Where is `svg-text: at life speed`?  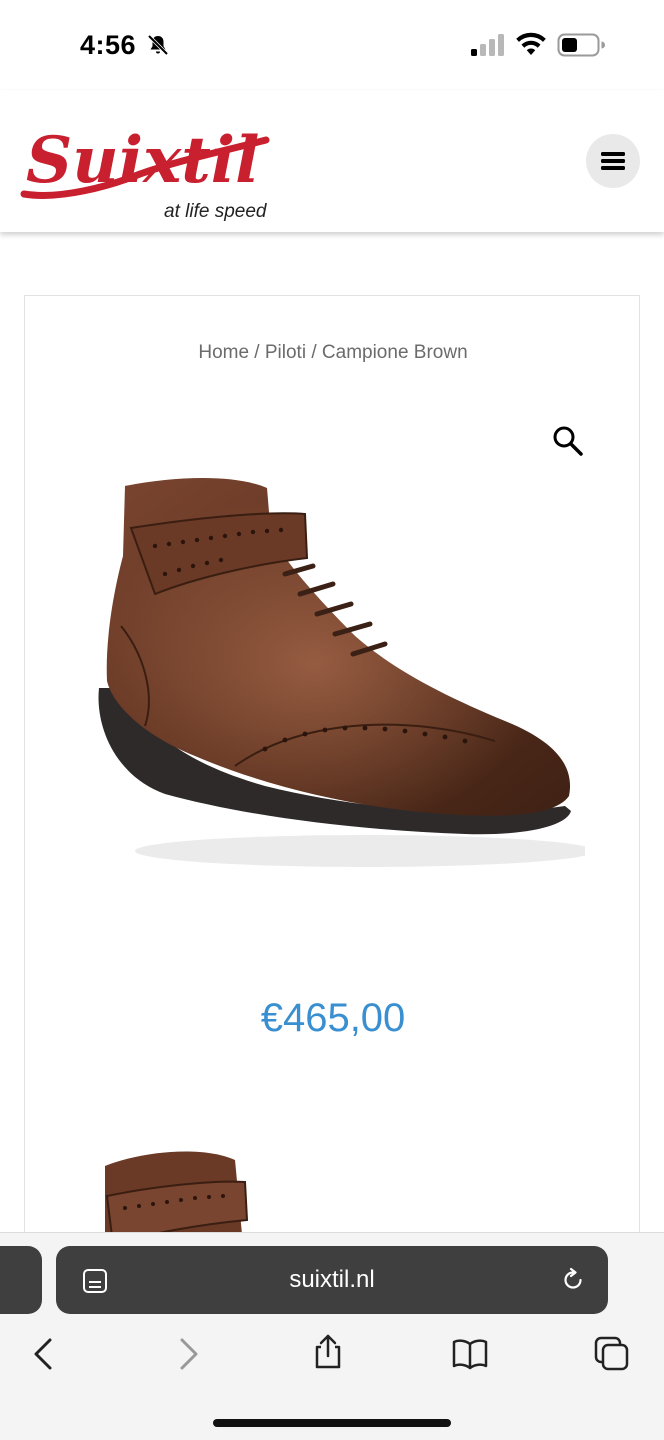
svg-text: at life speed is located at coordinates (216, 211).